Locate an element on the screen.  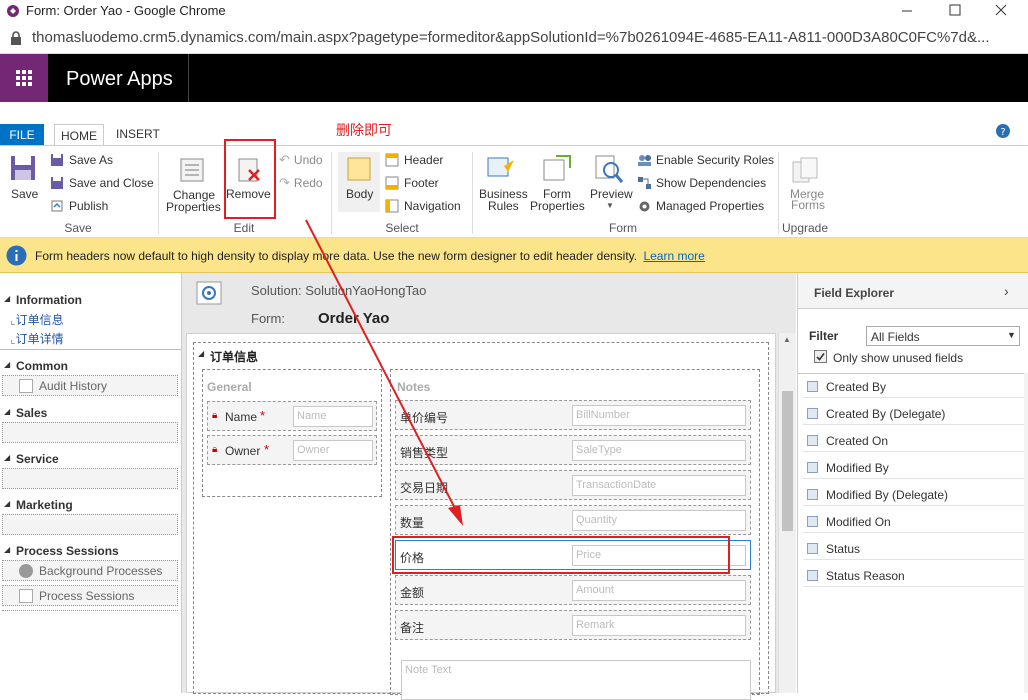
field-list-item: Modified On is located at coordinates (914, 522).